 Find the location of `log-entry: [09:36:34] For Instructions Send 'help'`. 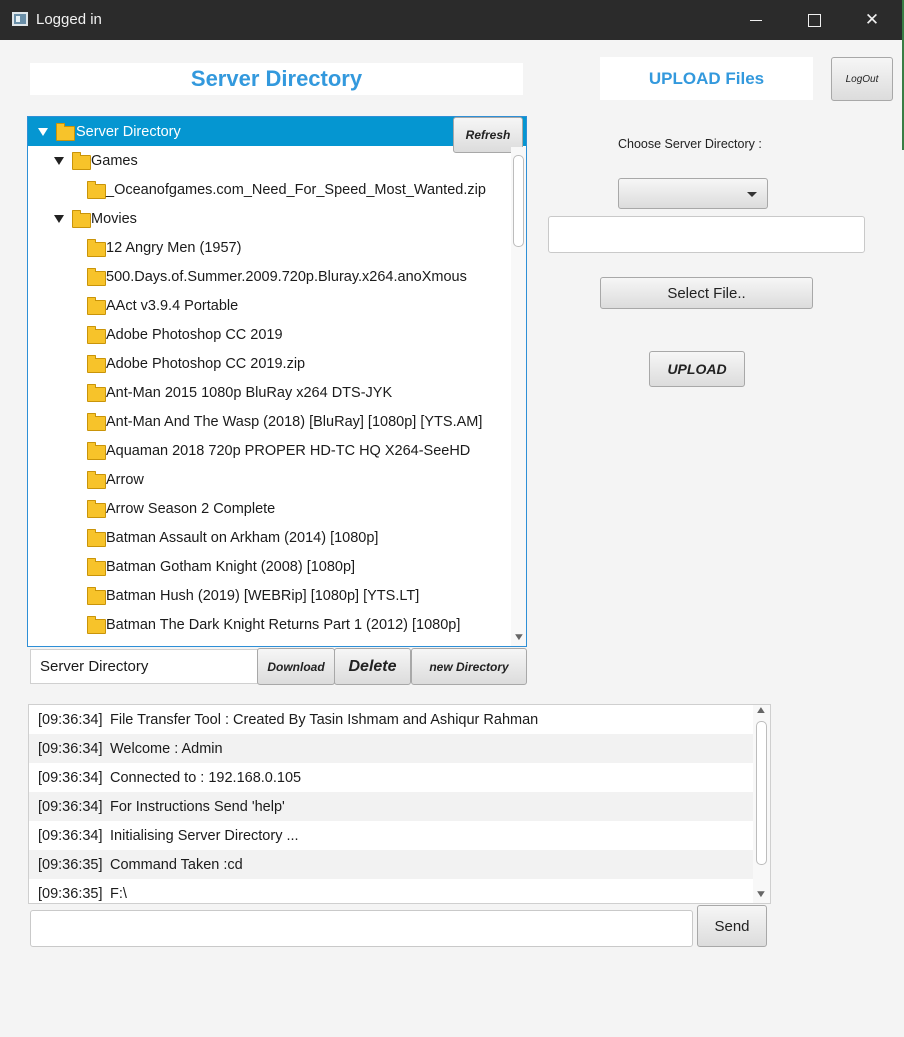

log-entry: [09:36:34] For Instructions Send 'help' is located at coordinates (391, 806).